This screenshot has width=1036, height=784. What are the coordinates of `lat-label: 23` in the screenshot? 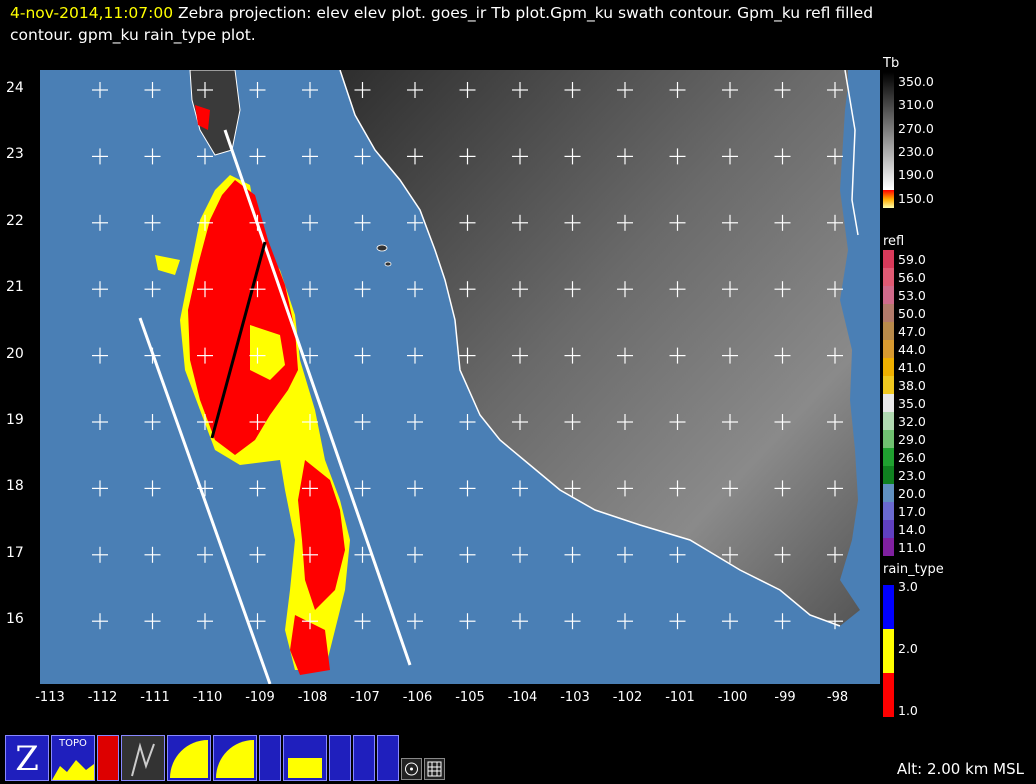 It's located at (15, 154).